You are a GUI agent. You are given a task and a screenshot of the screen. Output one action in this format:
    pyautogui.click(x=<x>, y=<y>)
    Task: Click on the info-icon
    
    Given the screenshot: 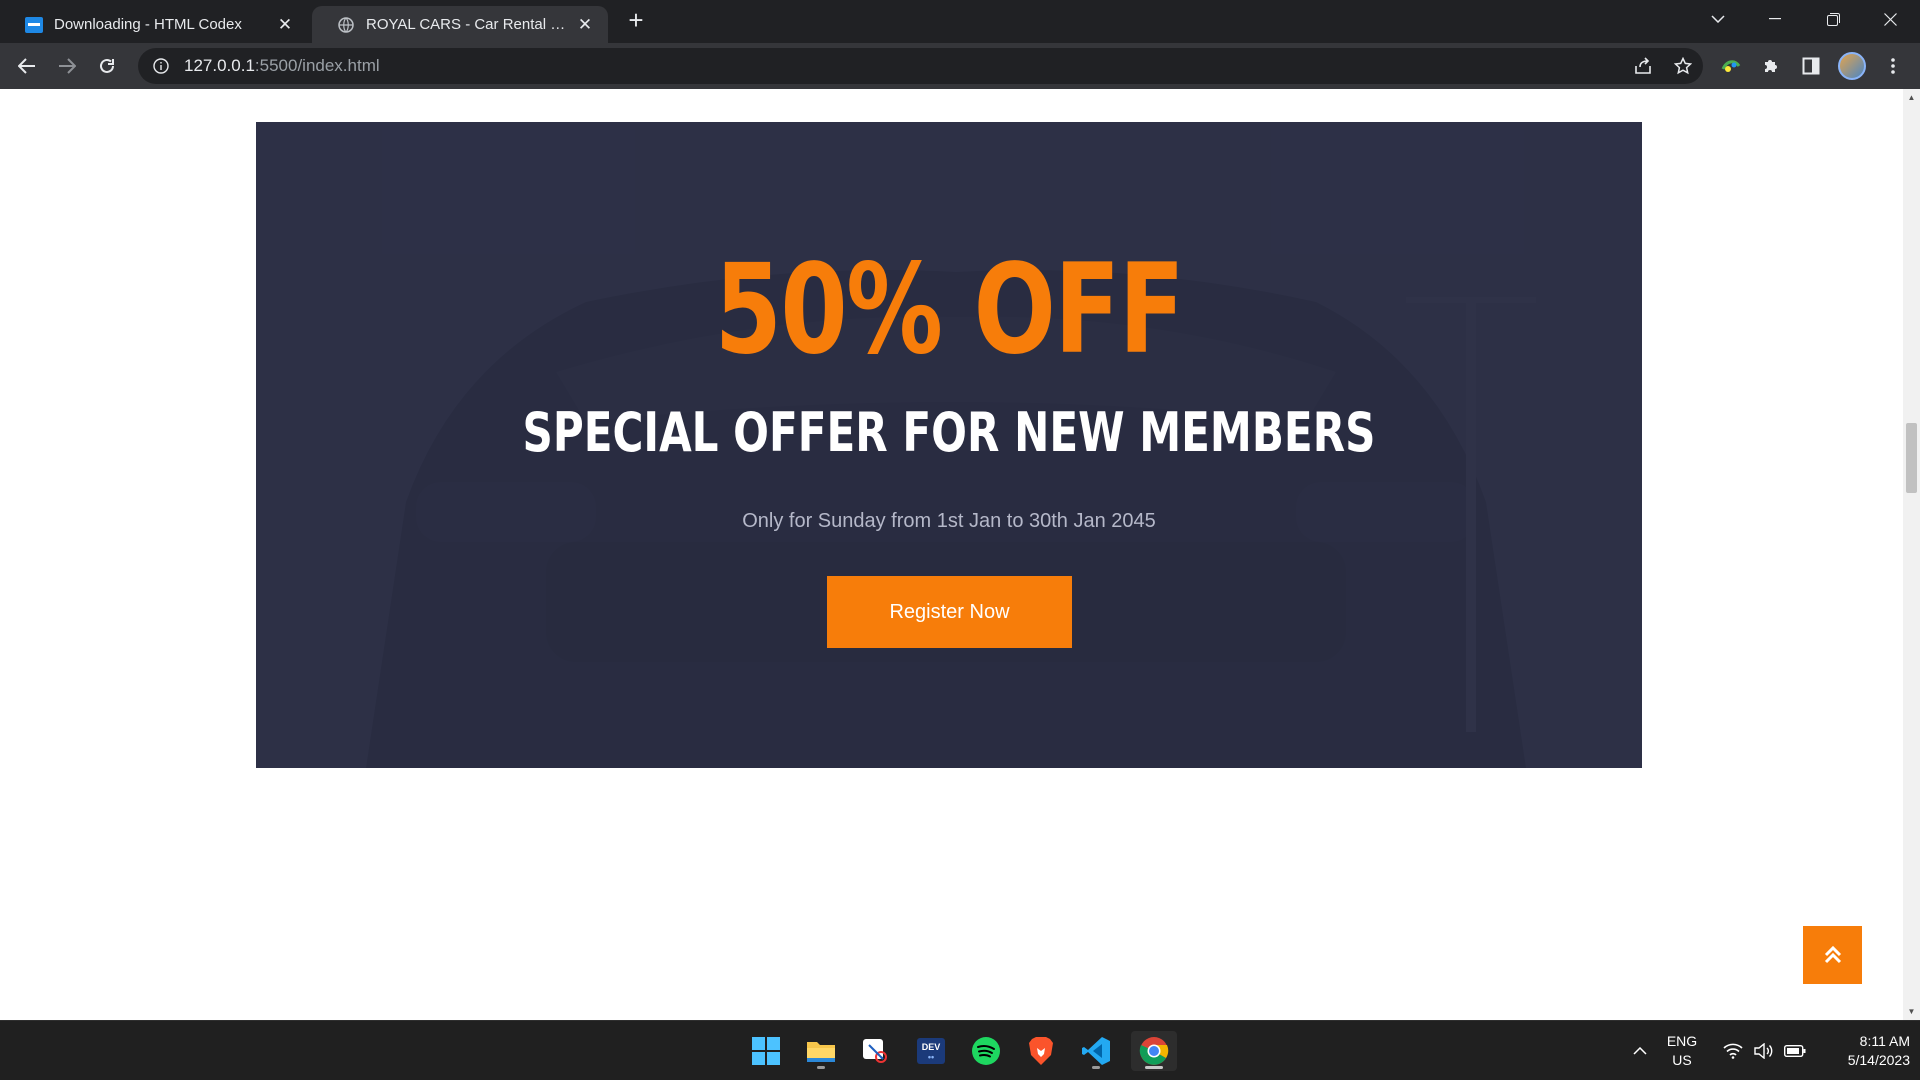 What is the action you would take?
    pyautogui.click(x=161, y=66)
    